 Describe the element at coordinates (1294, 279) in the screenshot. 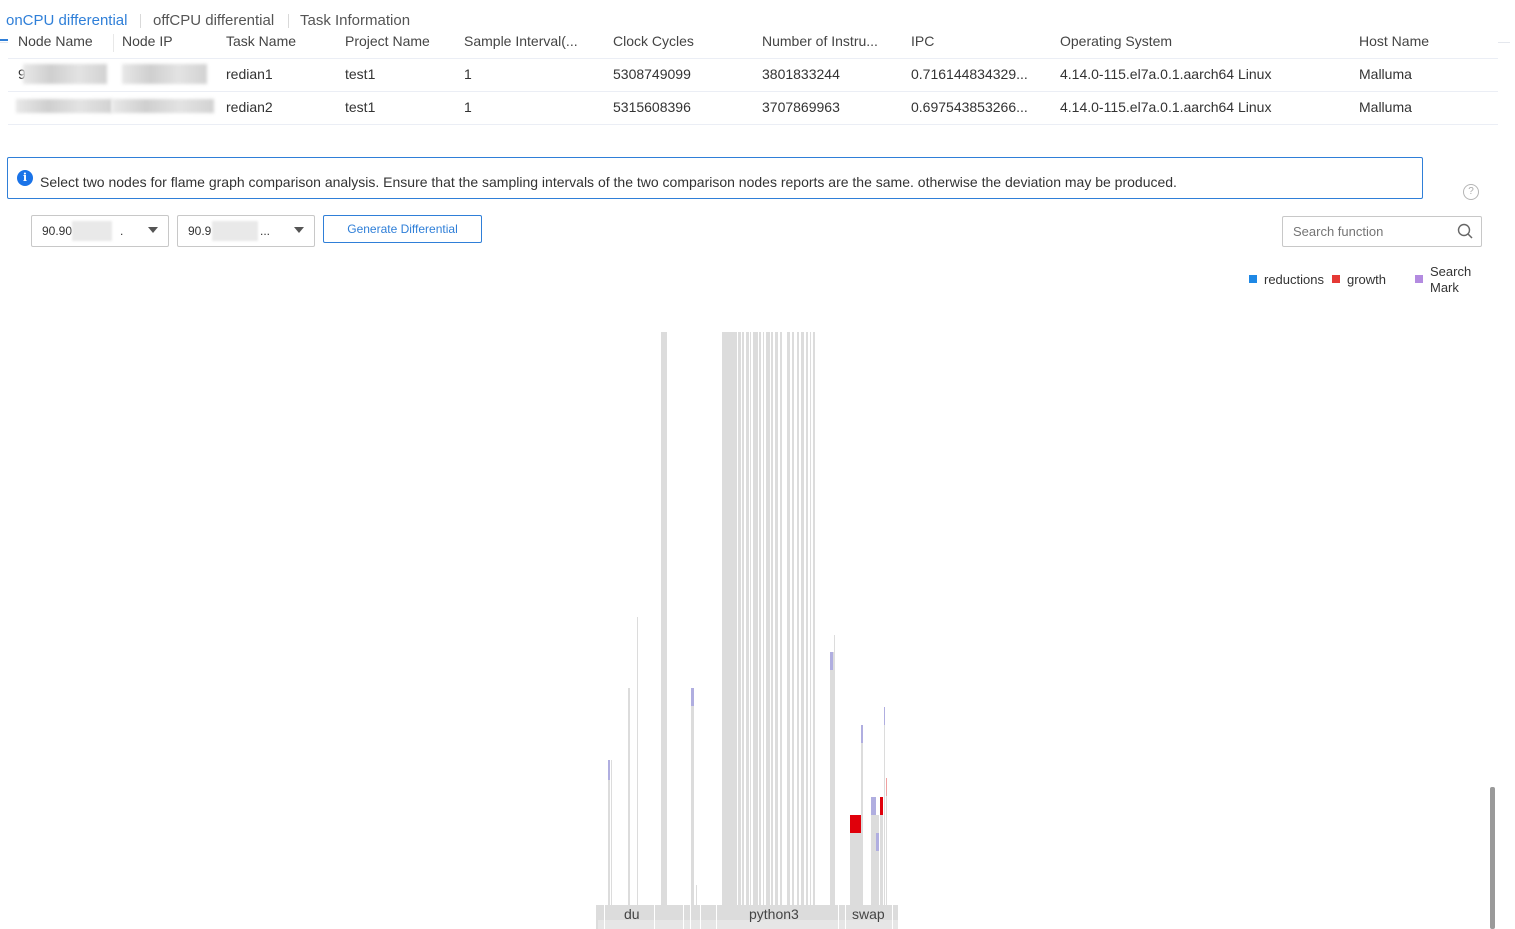

I see `legend-reductions-label: reductions` at that location.